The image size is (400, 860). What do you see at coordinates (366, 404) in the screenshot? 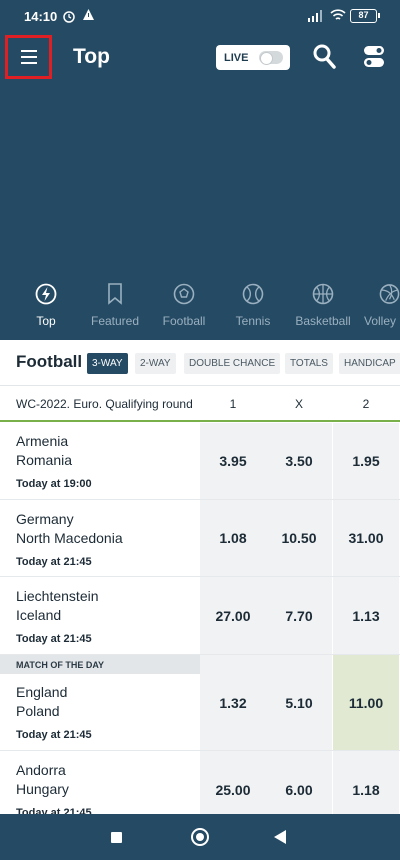
I see `column-header-2: 2` at bounding box center [366, 404].